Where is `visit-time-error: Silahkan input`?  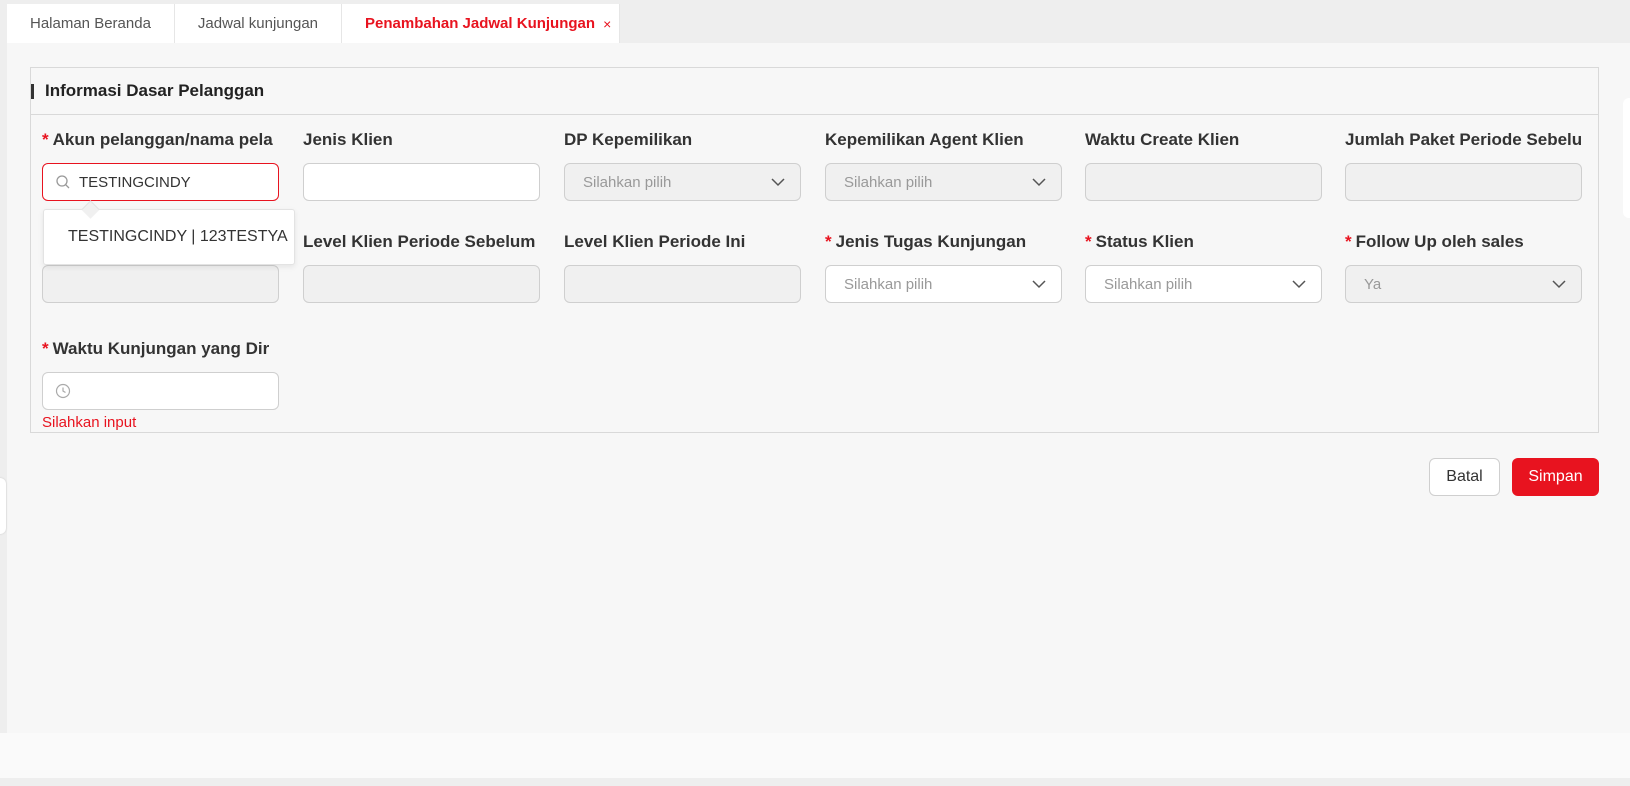 visit-time-error: Silahkan input is located at coordinates (89, 422).